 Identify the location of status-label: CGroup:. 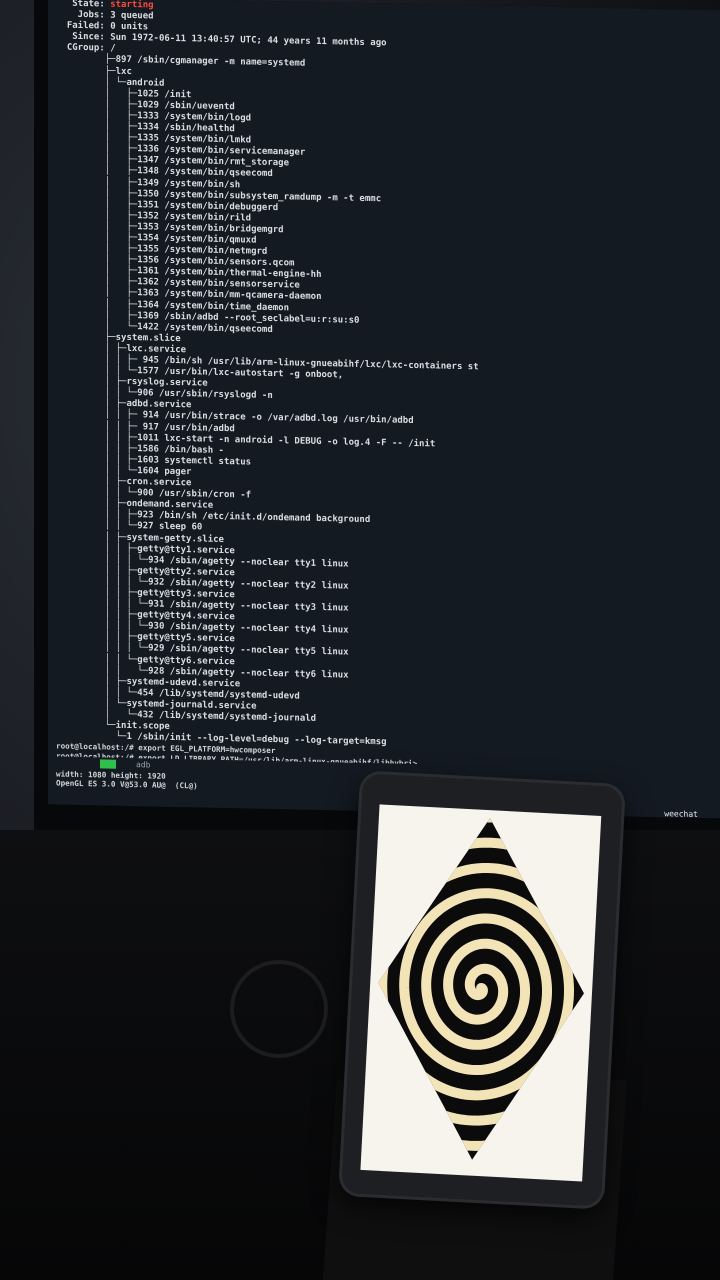
(83, 48).